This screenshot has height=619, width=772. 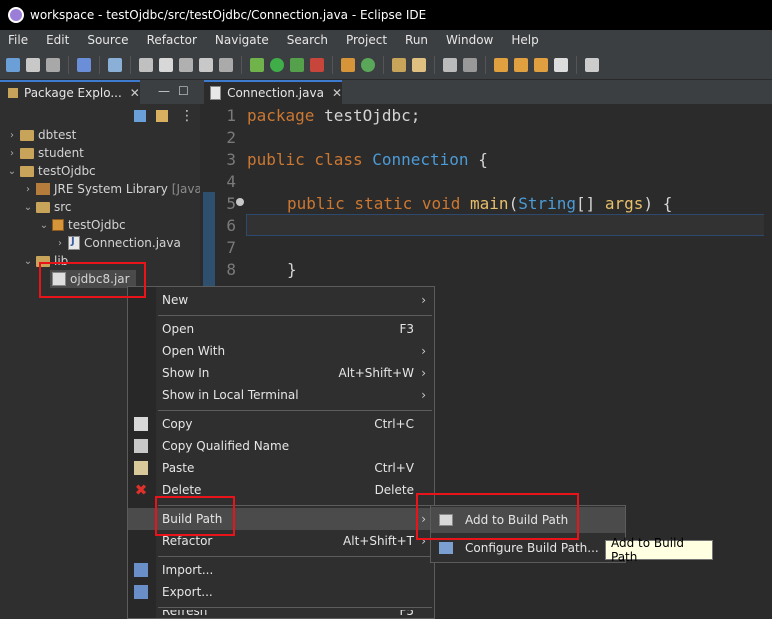 What do you see at coordinates (367, 40) in the screenshot?
I see `menu-project: Project` at bounding box center [367, 40].